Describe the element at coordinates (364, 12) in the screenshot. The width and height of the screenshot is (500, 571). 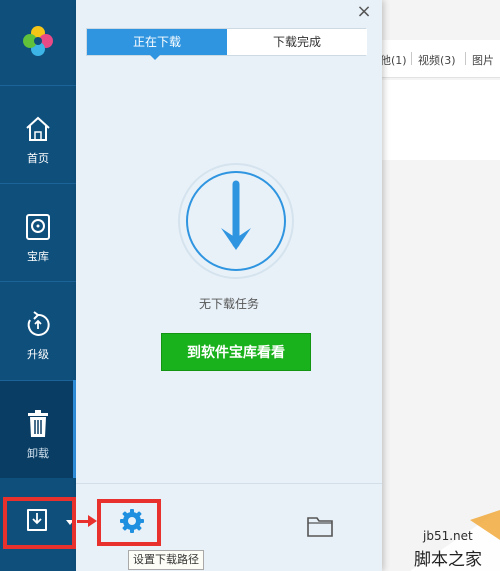
I see `close-button: ×` at that location.